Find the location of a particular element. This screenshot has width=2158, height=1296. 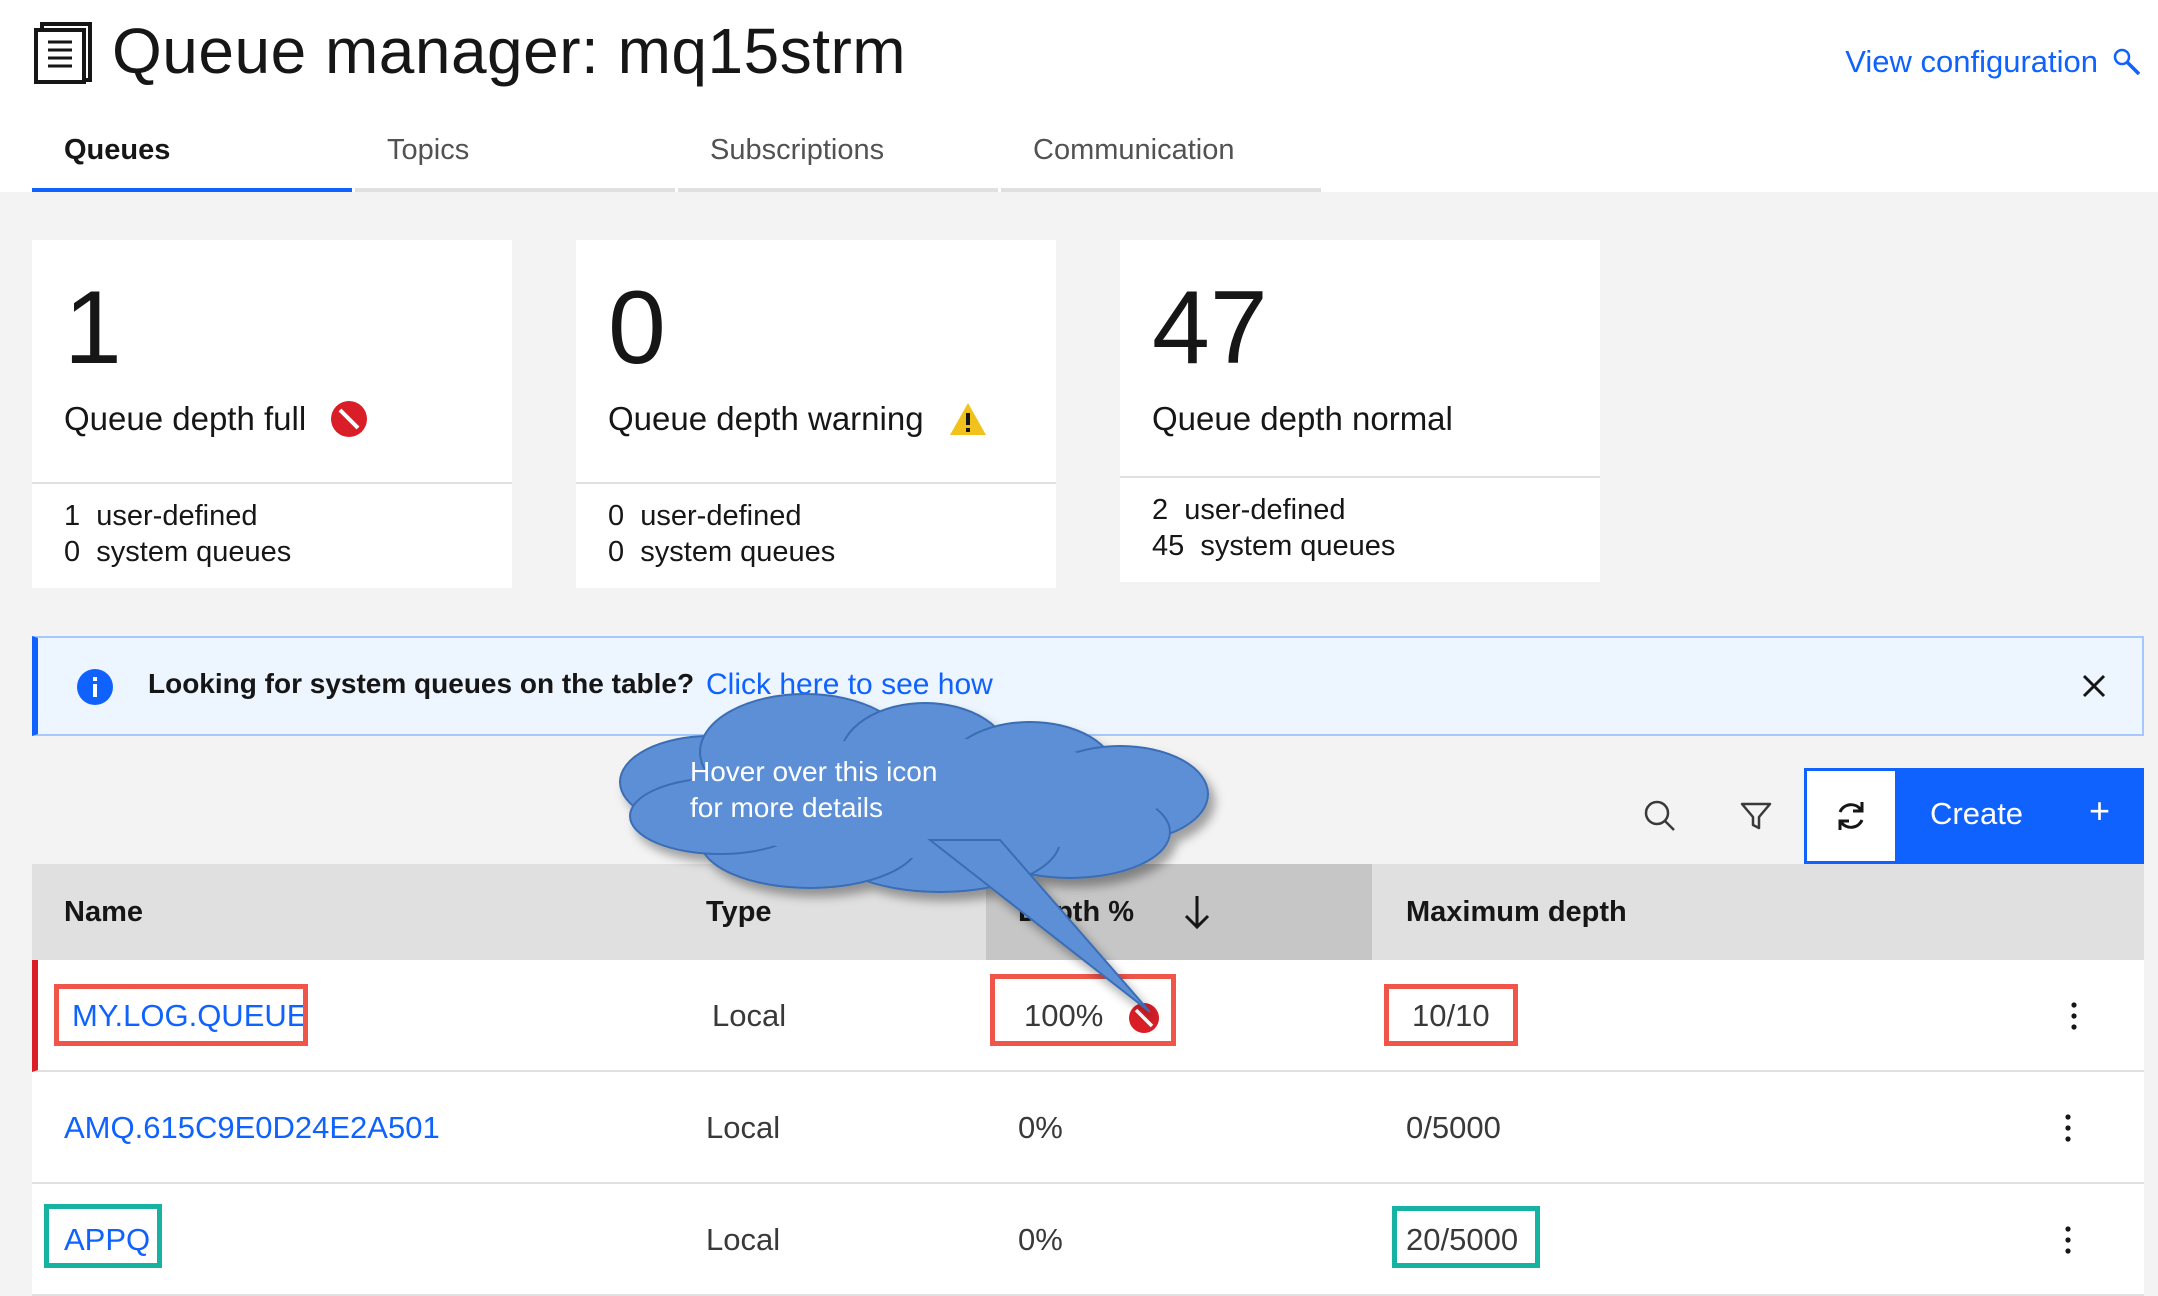

warning-icon is located at coordinates (967, 419).